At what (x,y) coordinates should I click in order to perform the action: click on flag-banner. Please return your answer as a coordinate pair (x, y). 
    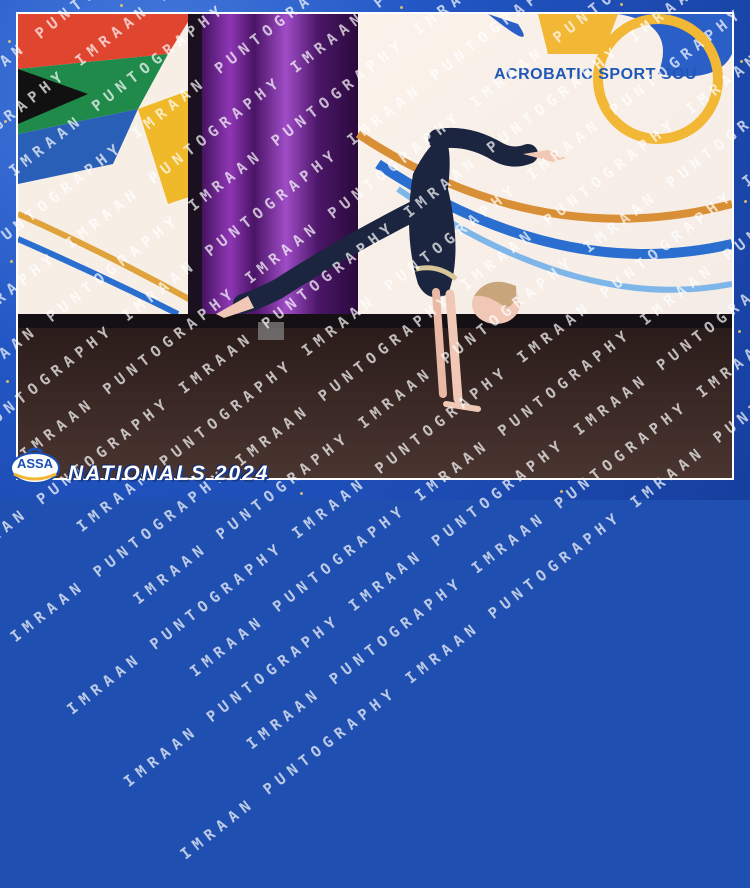
    Looking at the image, I should click on (109, 165).